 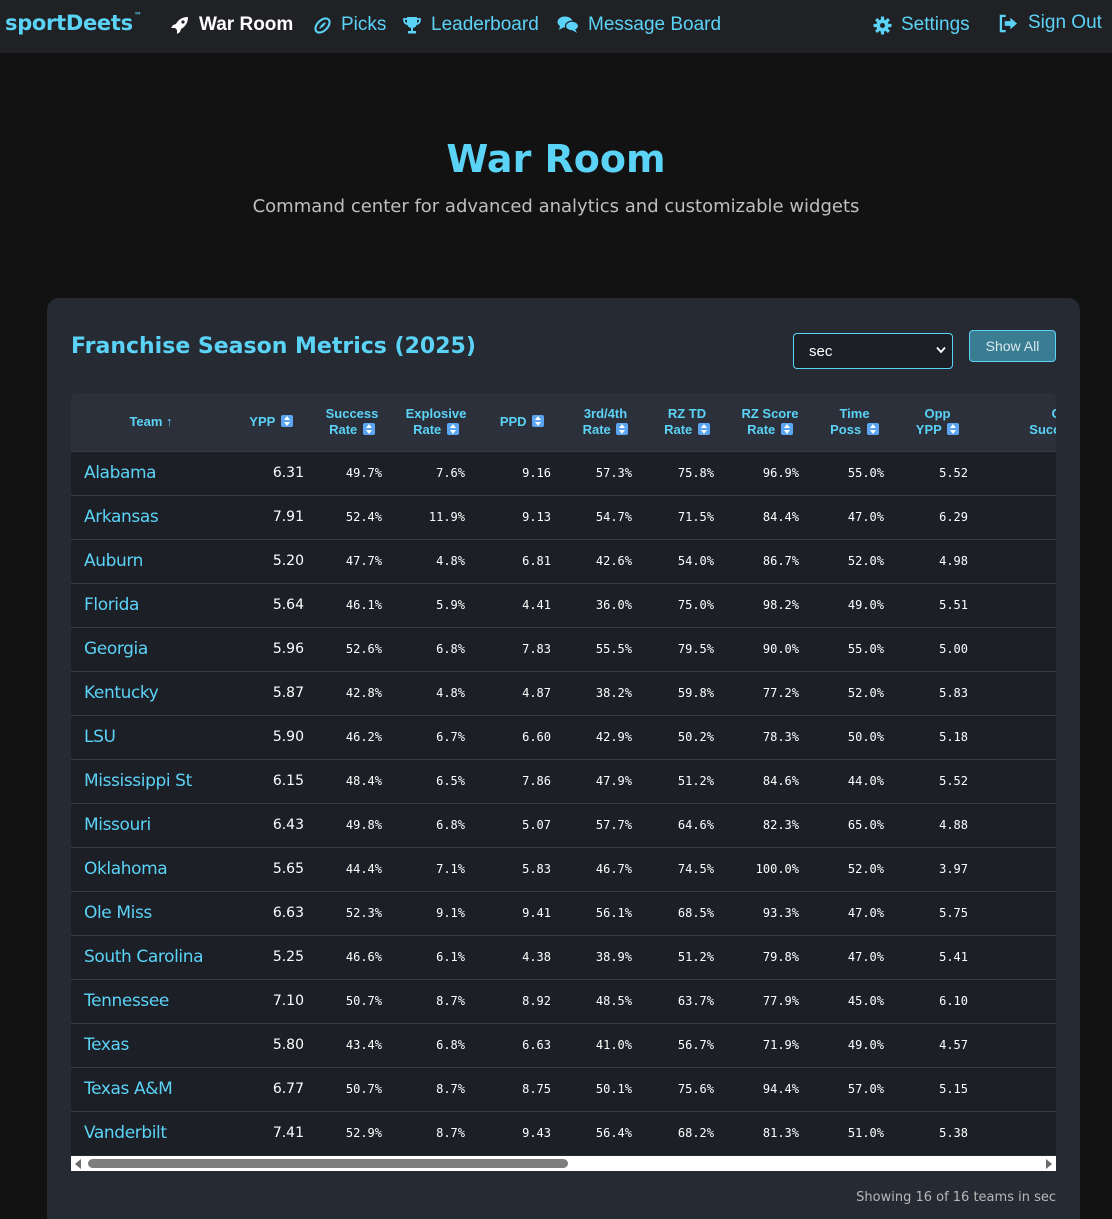 I want to click on team-name-link: Texas A&M, so click(x=151, y=1089).